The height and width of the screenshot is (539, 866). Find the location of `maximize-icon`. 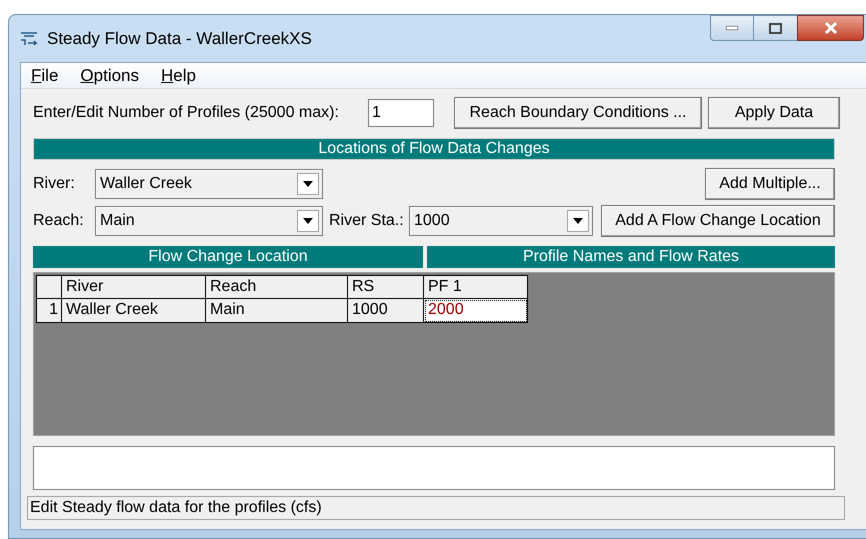

maximize-icon is located at coordinates (775, 28).